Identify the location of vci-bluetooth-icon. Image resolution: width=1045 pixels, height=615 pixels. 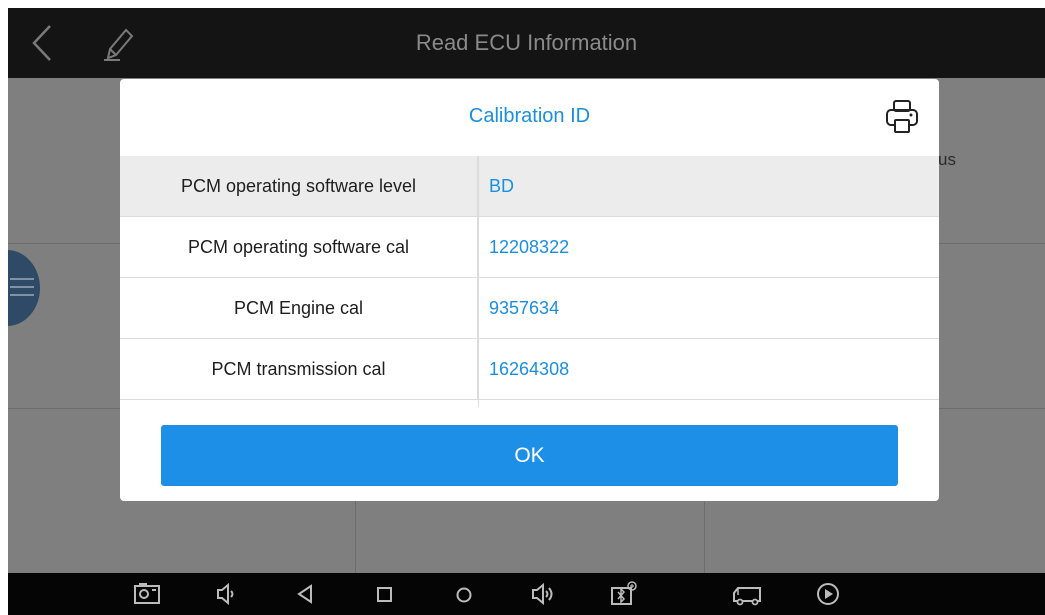
(624, 593).